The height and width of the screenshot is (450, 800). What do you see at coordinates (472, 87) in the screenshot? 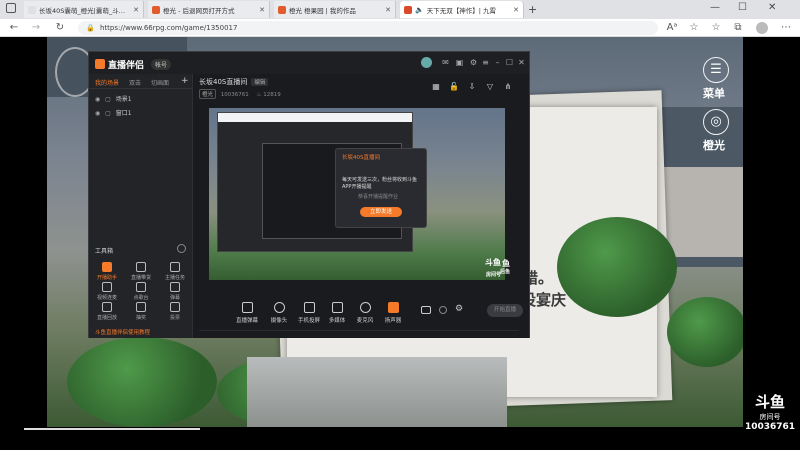
I see `download-icon: ⇩` at bounding box center [472, 87].